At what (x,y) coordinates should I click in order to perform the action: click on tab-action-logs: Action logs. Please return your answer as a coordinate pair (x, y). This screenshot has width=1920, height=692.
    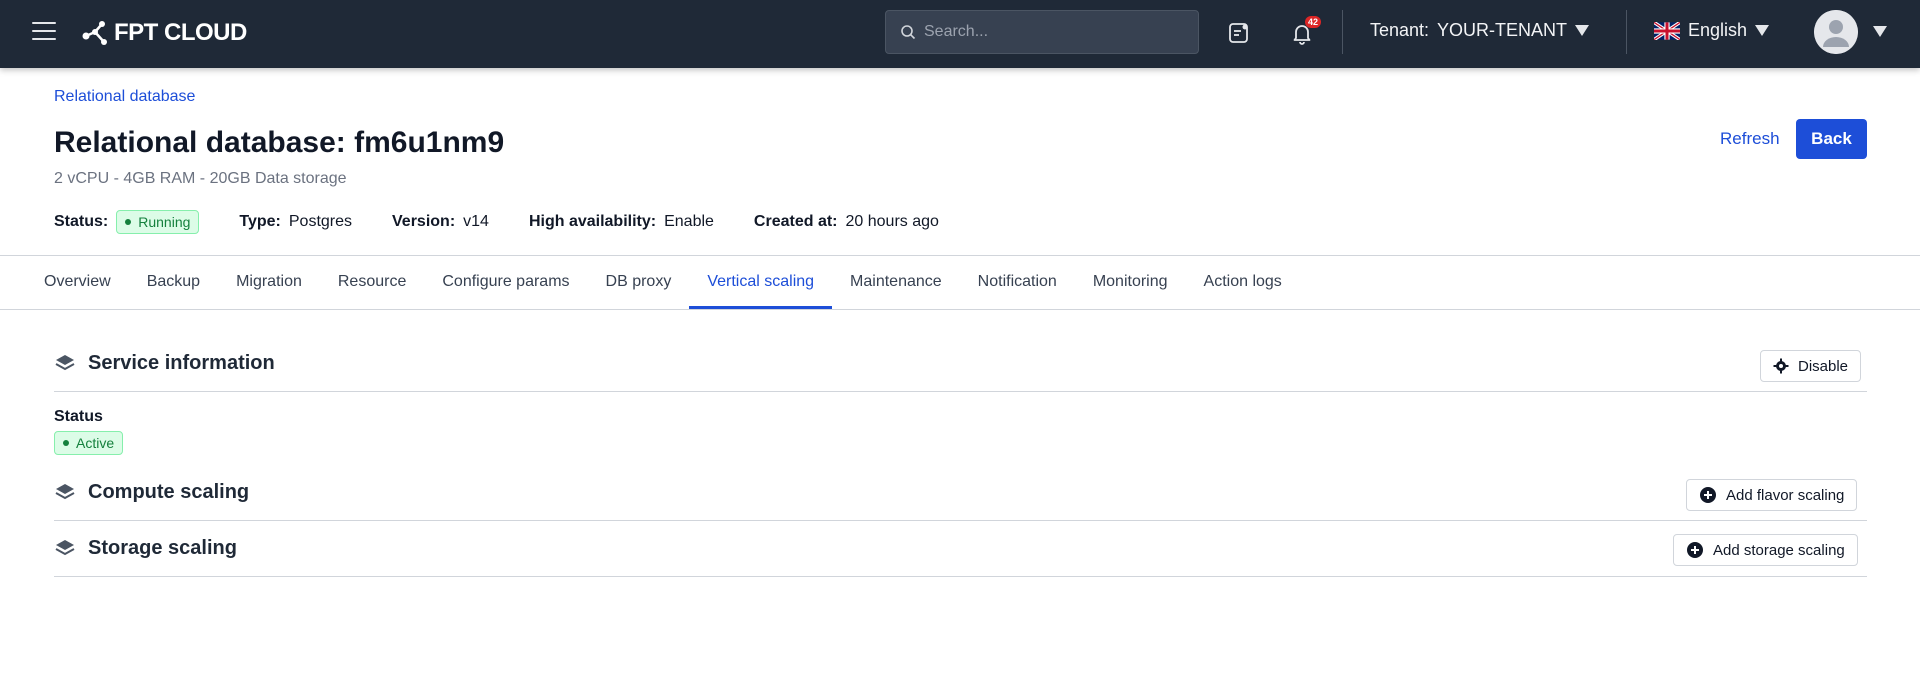
    Looking at the image, I should click on (1243, 282).